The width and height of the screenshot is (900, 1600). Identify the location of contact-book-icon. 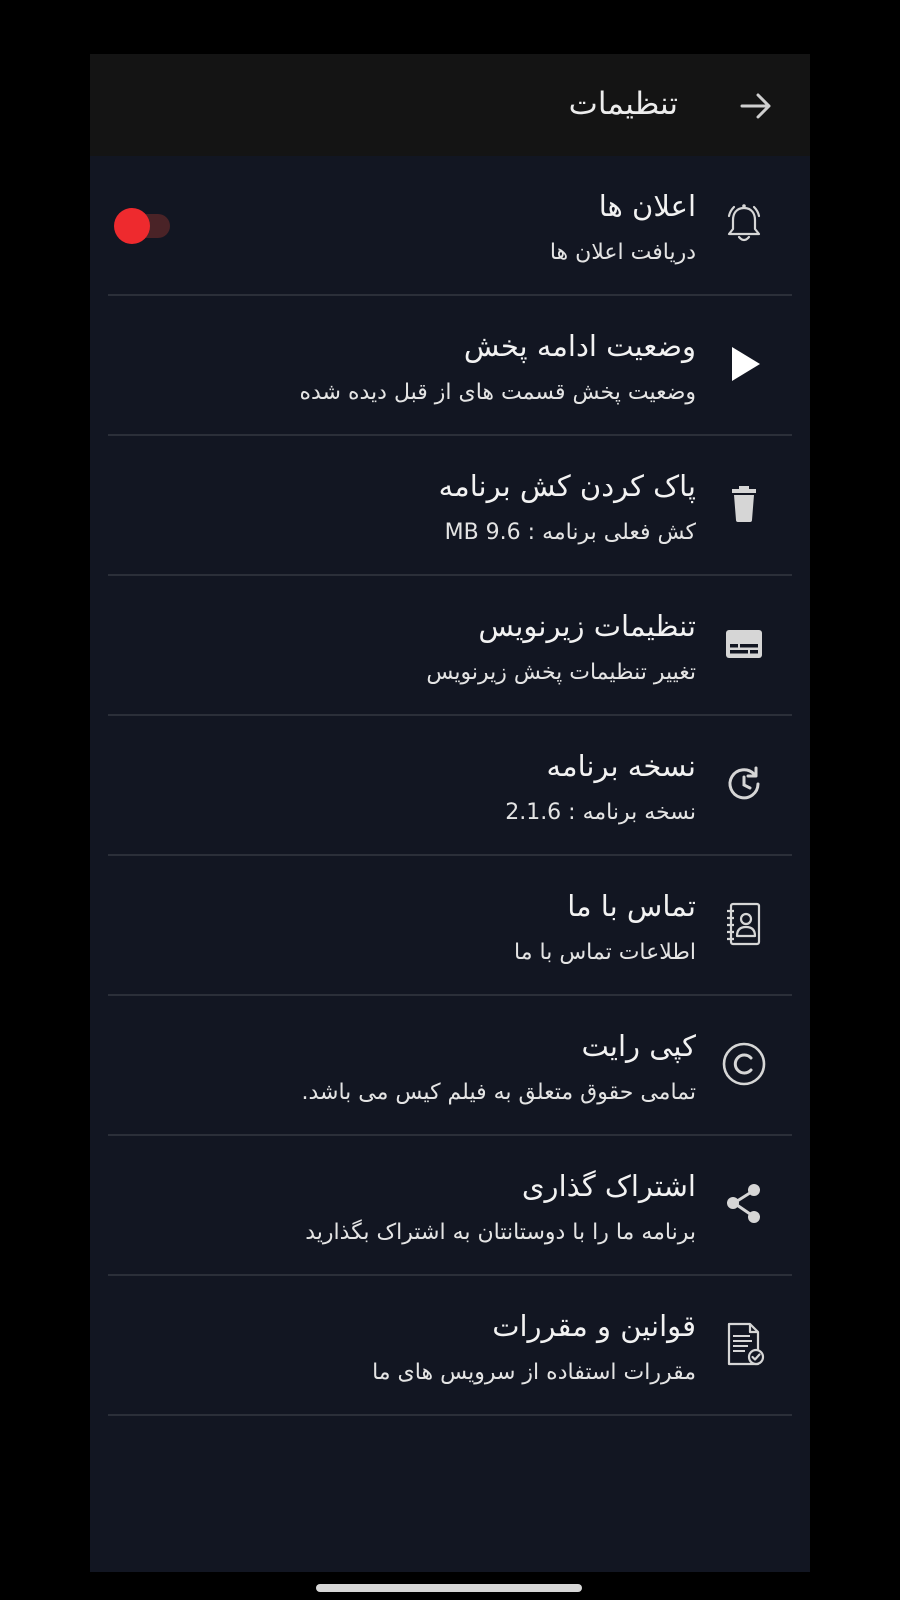
(744, 924).